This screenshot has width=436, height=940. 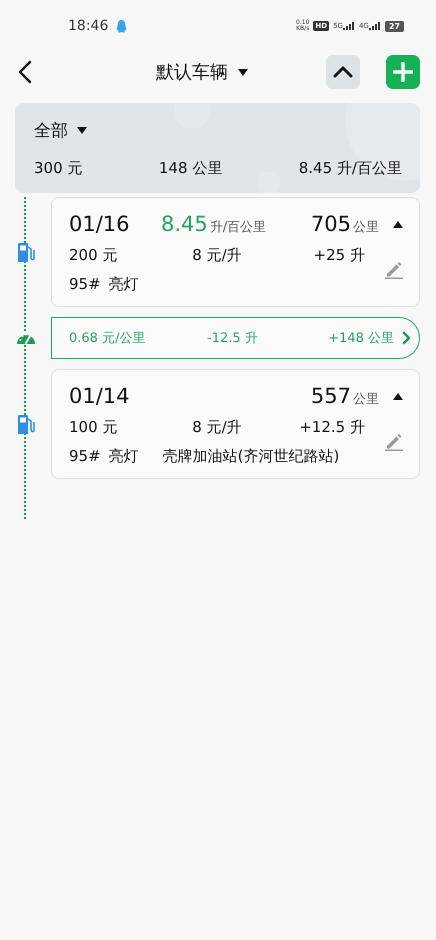 I want to click on collapse-button, so click(x=343, y=72).